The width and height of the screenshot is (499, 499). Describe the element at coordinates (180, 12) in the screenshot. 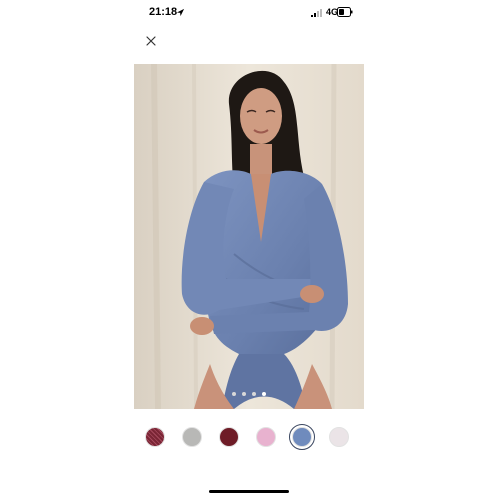

I see `location-arrow-icon` at that location.